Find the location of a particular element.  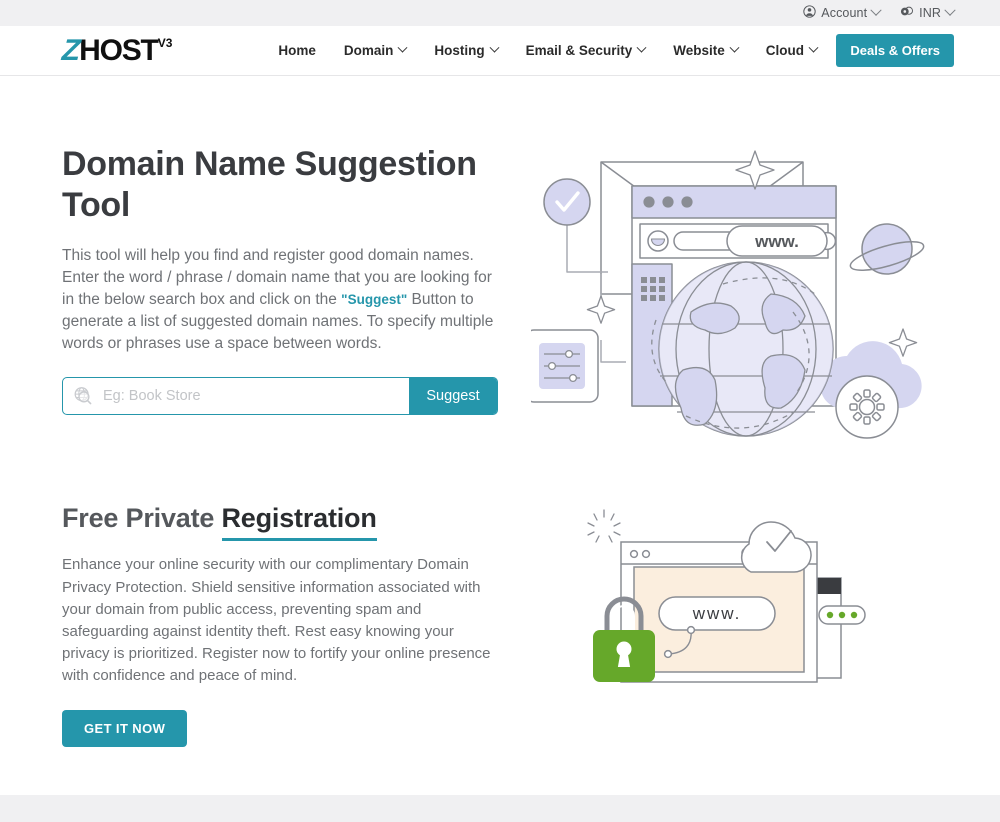

nav-item-home: Home is located at coordinates (297, 50).